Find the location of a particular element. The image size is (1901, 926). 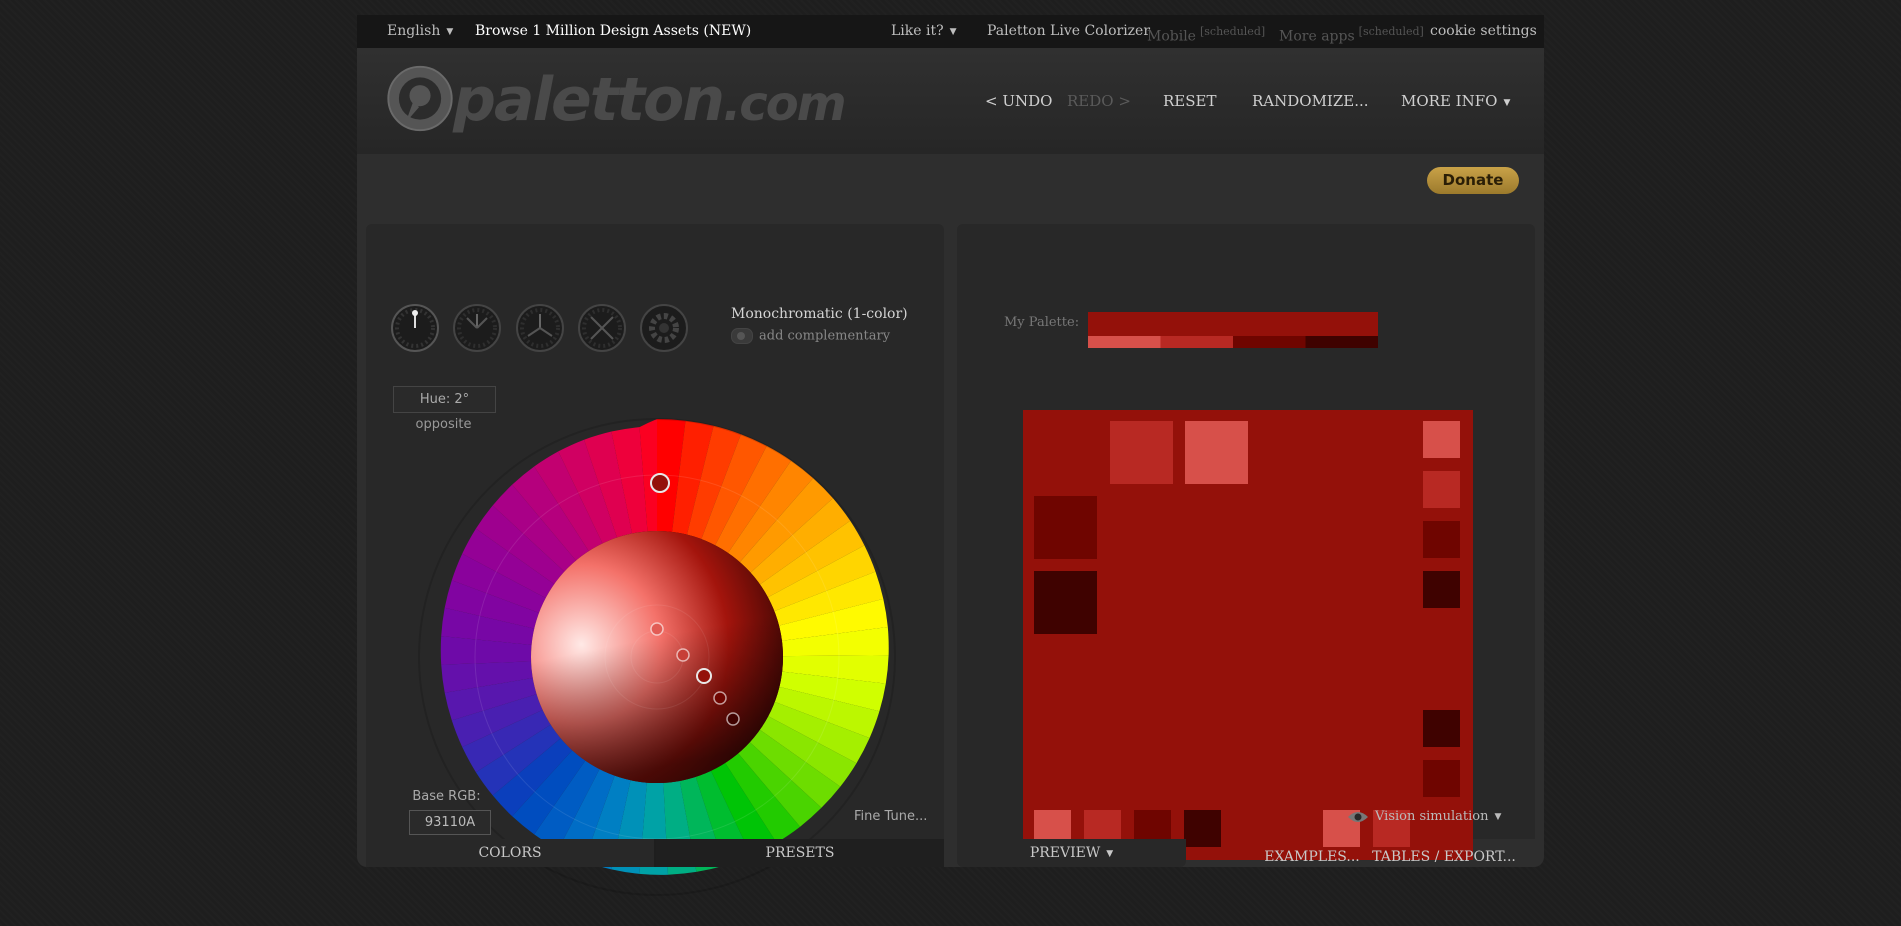

mobile-label: Mobile is located at coordinates (1171, 36).